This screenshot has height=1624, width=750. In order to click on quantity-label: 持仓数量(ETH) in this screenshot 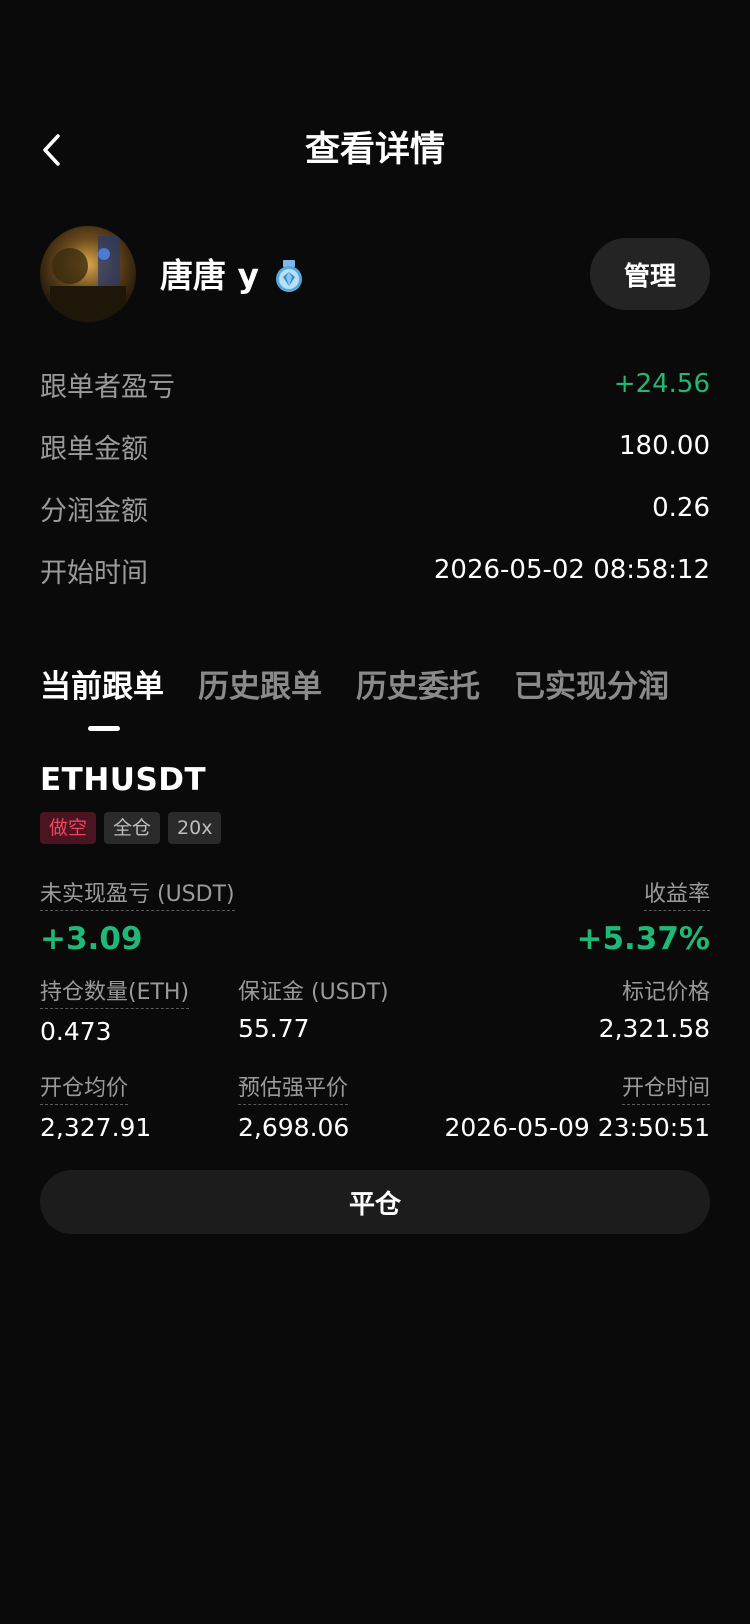, I will do `click(115, 991)`.